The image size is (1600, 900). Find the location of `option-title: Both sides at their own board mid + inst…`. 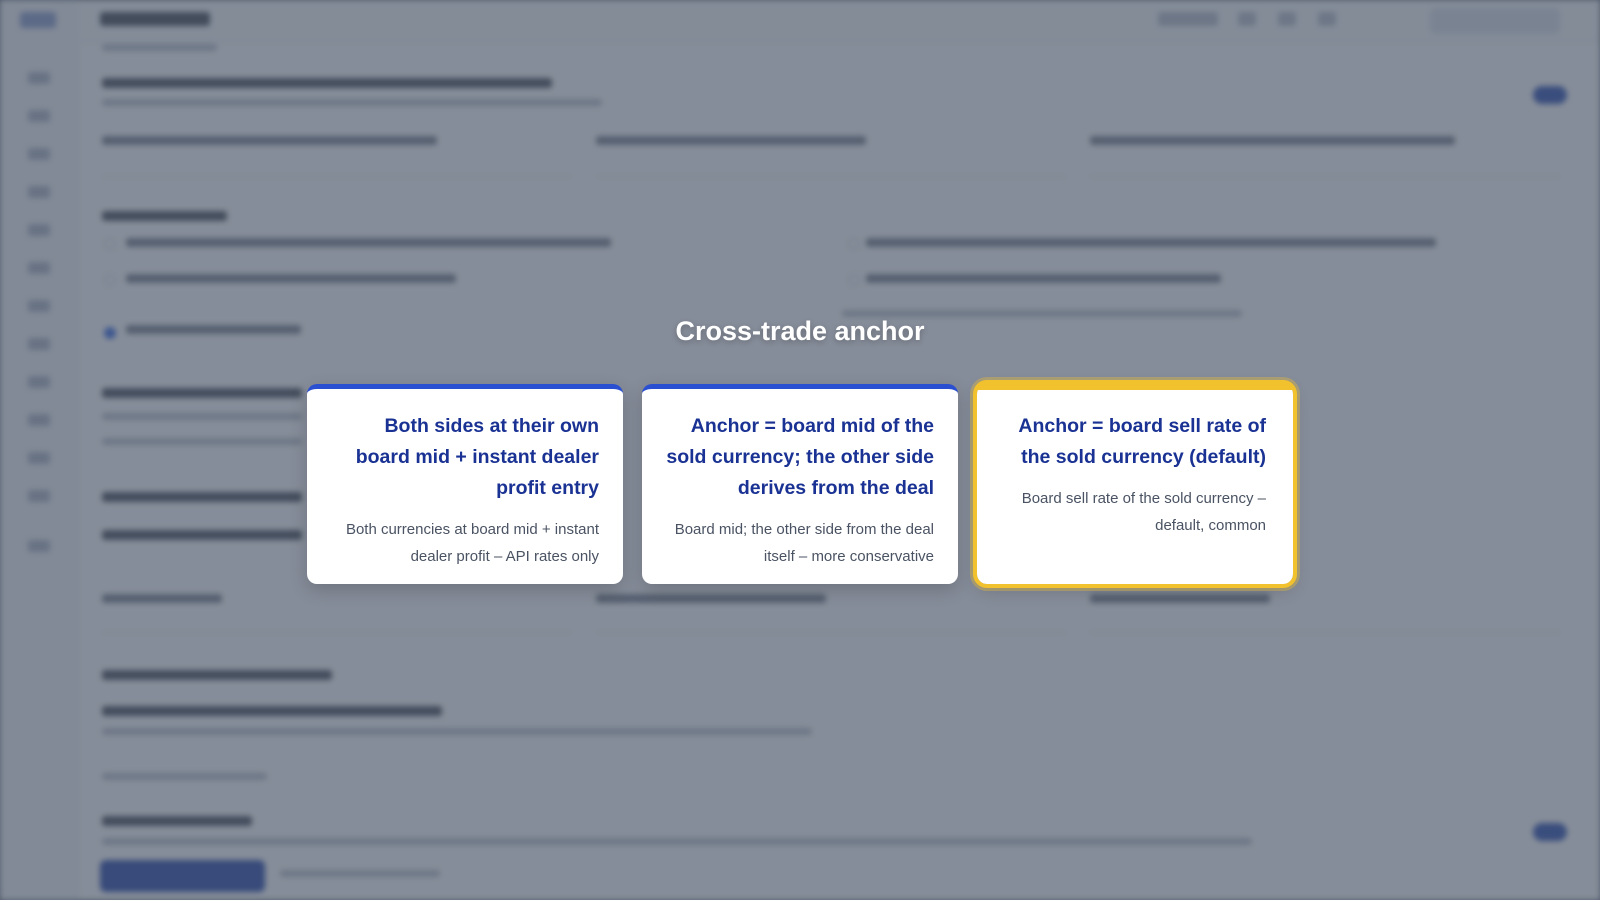

option-title: Both sides at their own board mid + inst… is located at coordinates (477, 457).